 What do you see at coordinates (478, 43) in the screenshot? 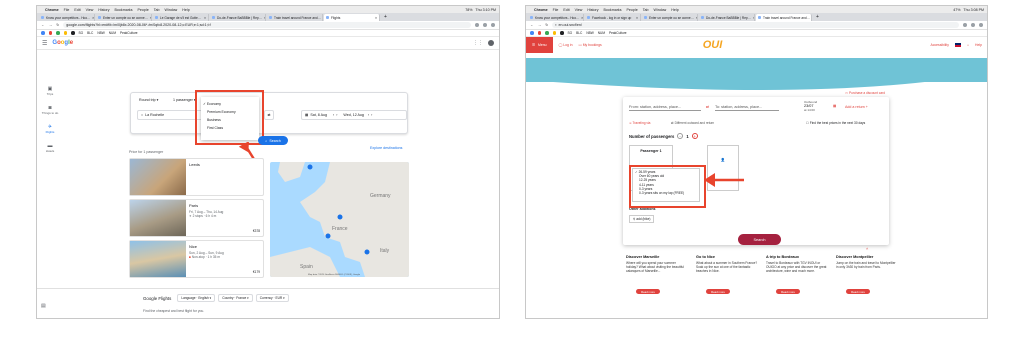
I see `apps-grid-icon: ⋮⋮` at bounding box center [478, 43].